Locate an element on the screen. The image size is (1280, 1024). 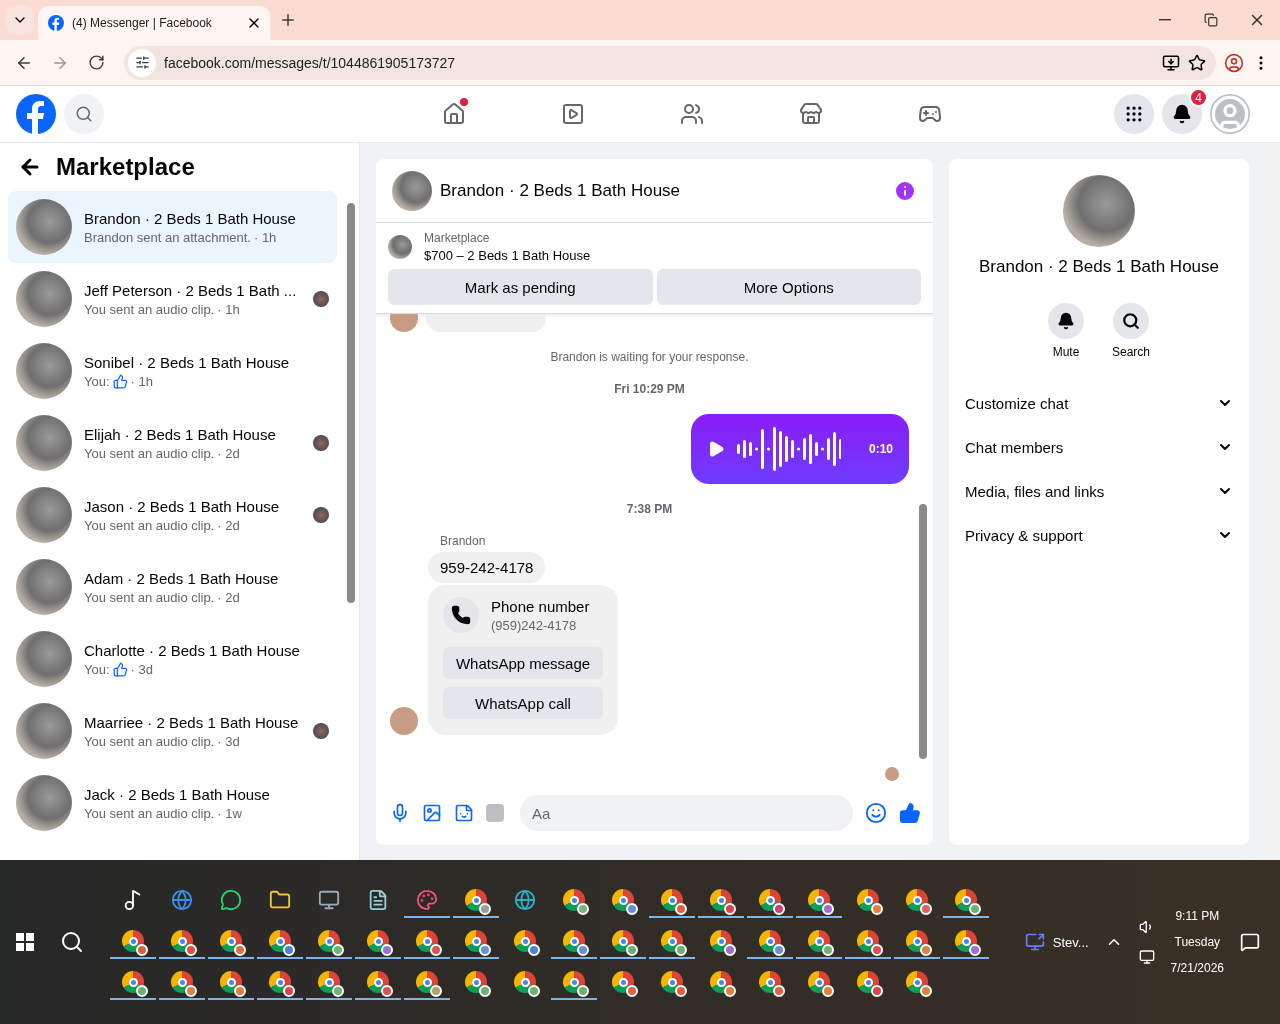
network-icon is located at coordinates (1146, 957).